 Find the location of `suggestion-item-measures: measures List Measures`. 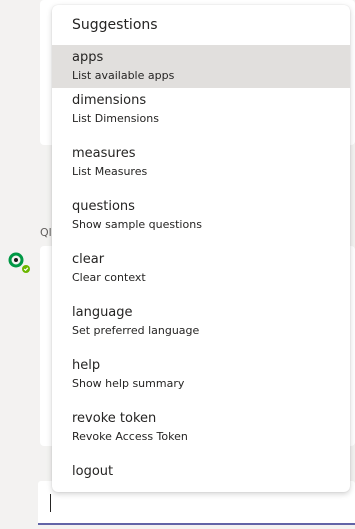

suggestion-item-measures: measures List Measures is located at coordinates (201, 167).